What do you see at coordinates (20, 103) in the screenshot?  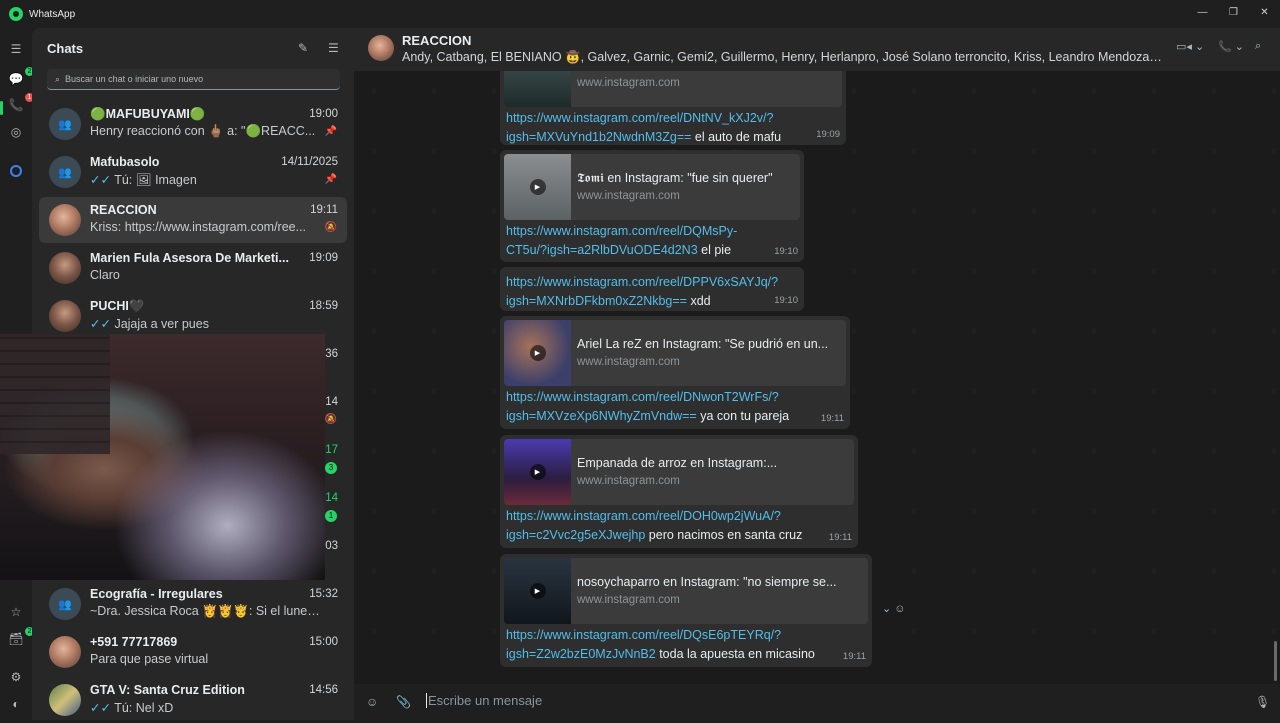 I see `calls-icon: 📞 1` at bounding box center [20, 103].